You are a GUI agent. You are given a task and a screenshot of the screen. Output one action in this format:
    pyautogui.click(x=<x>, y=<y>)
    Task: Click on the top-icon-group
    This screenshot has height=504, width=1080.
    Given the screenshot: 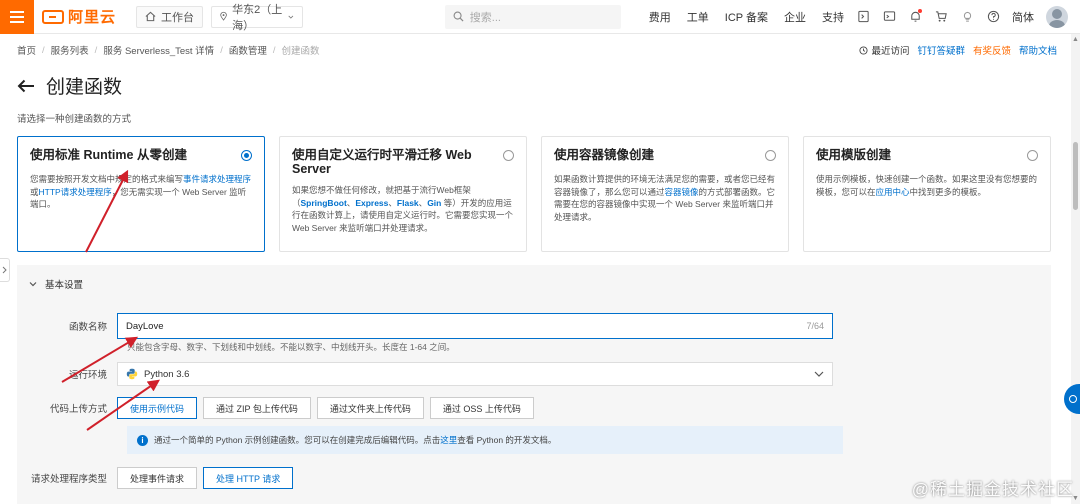 What is the action you would take?
    pyautogui.click(x=928, y=16)
    